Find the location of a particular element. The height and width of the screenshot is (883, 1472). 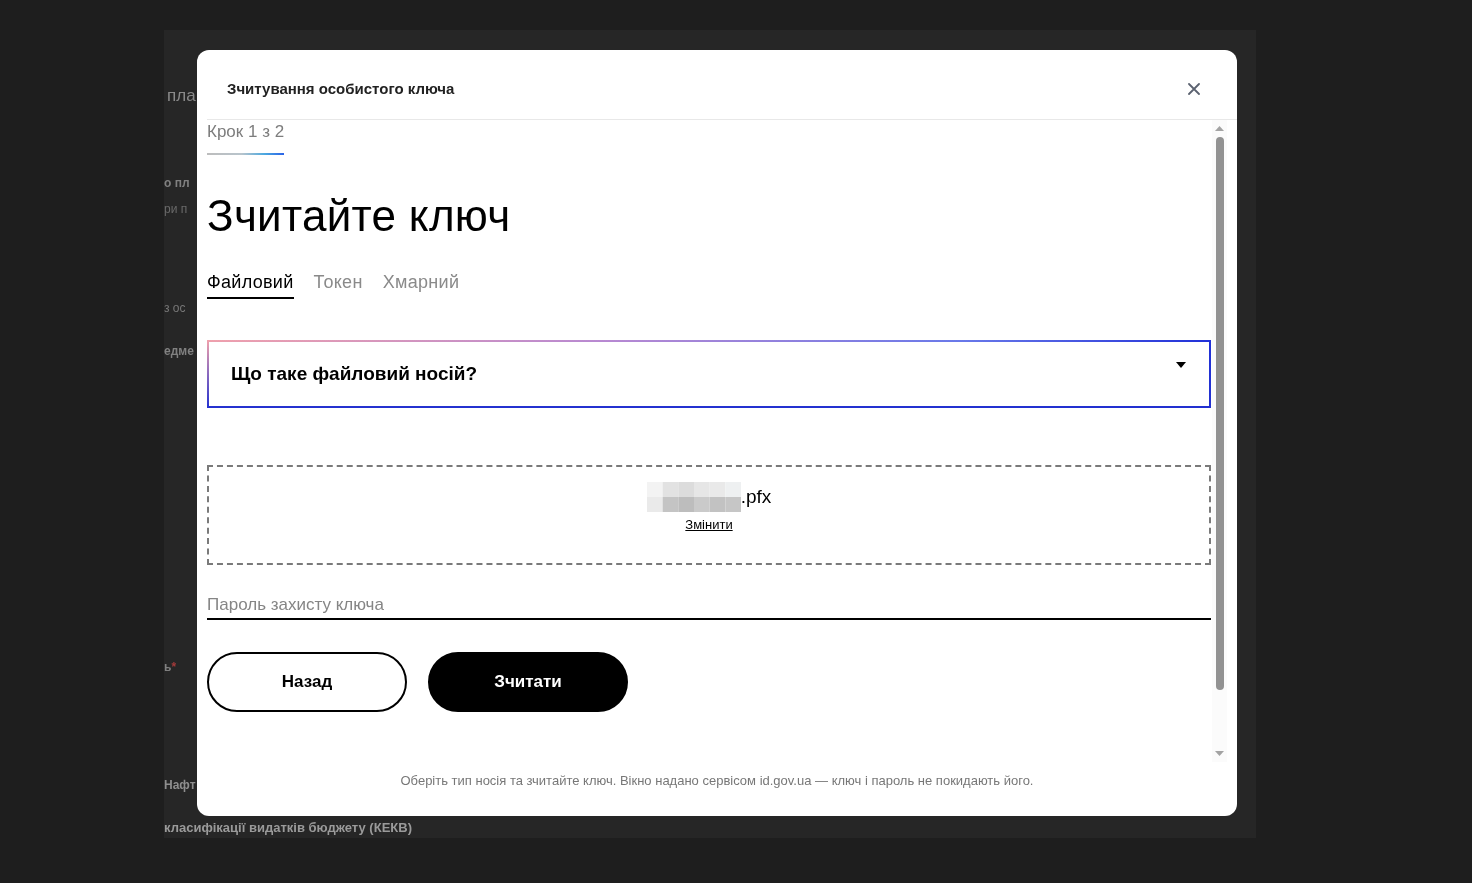

close-button is located at coordinates (1194, 88).